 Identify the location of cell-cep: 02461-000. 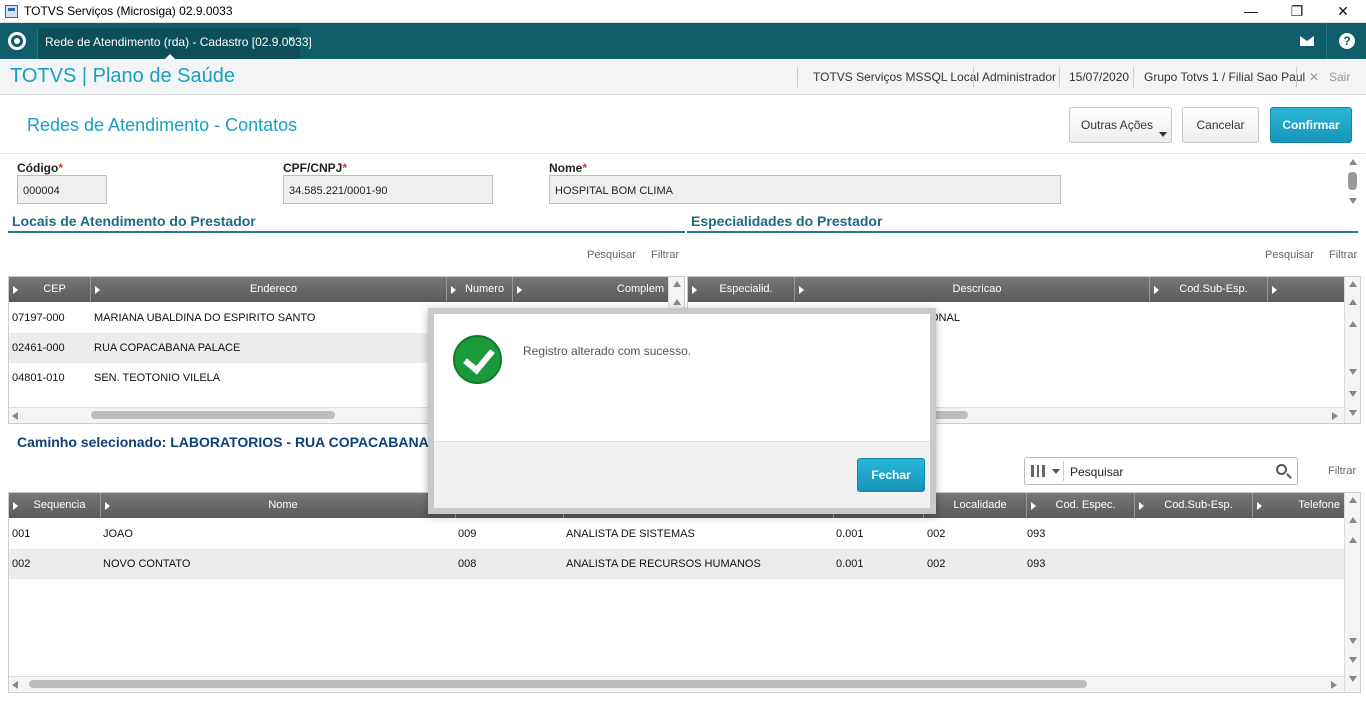
(38, 348).